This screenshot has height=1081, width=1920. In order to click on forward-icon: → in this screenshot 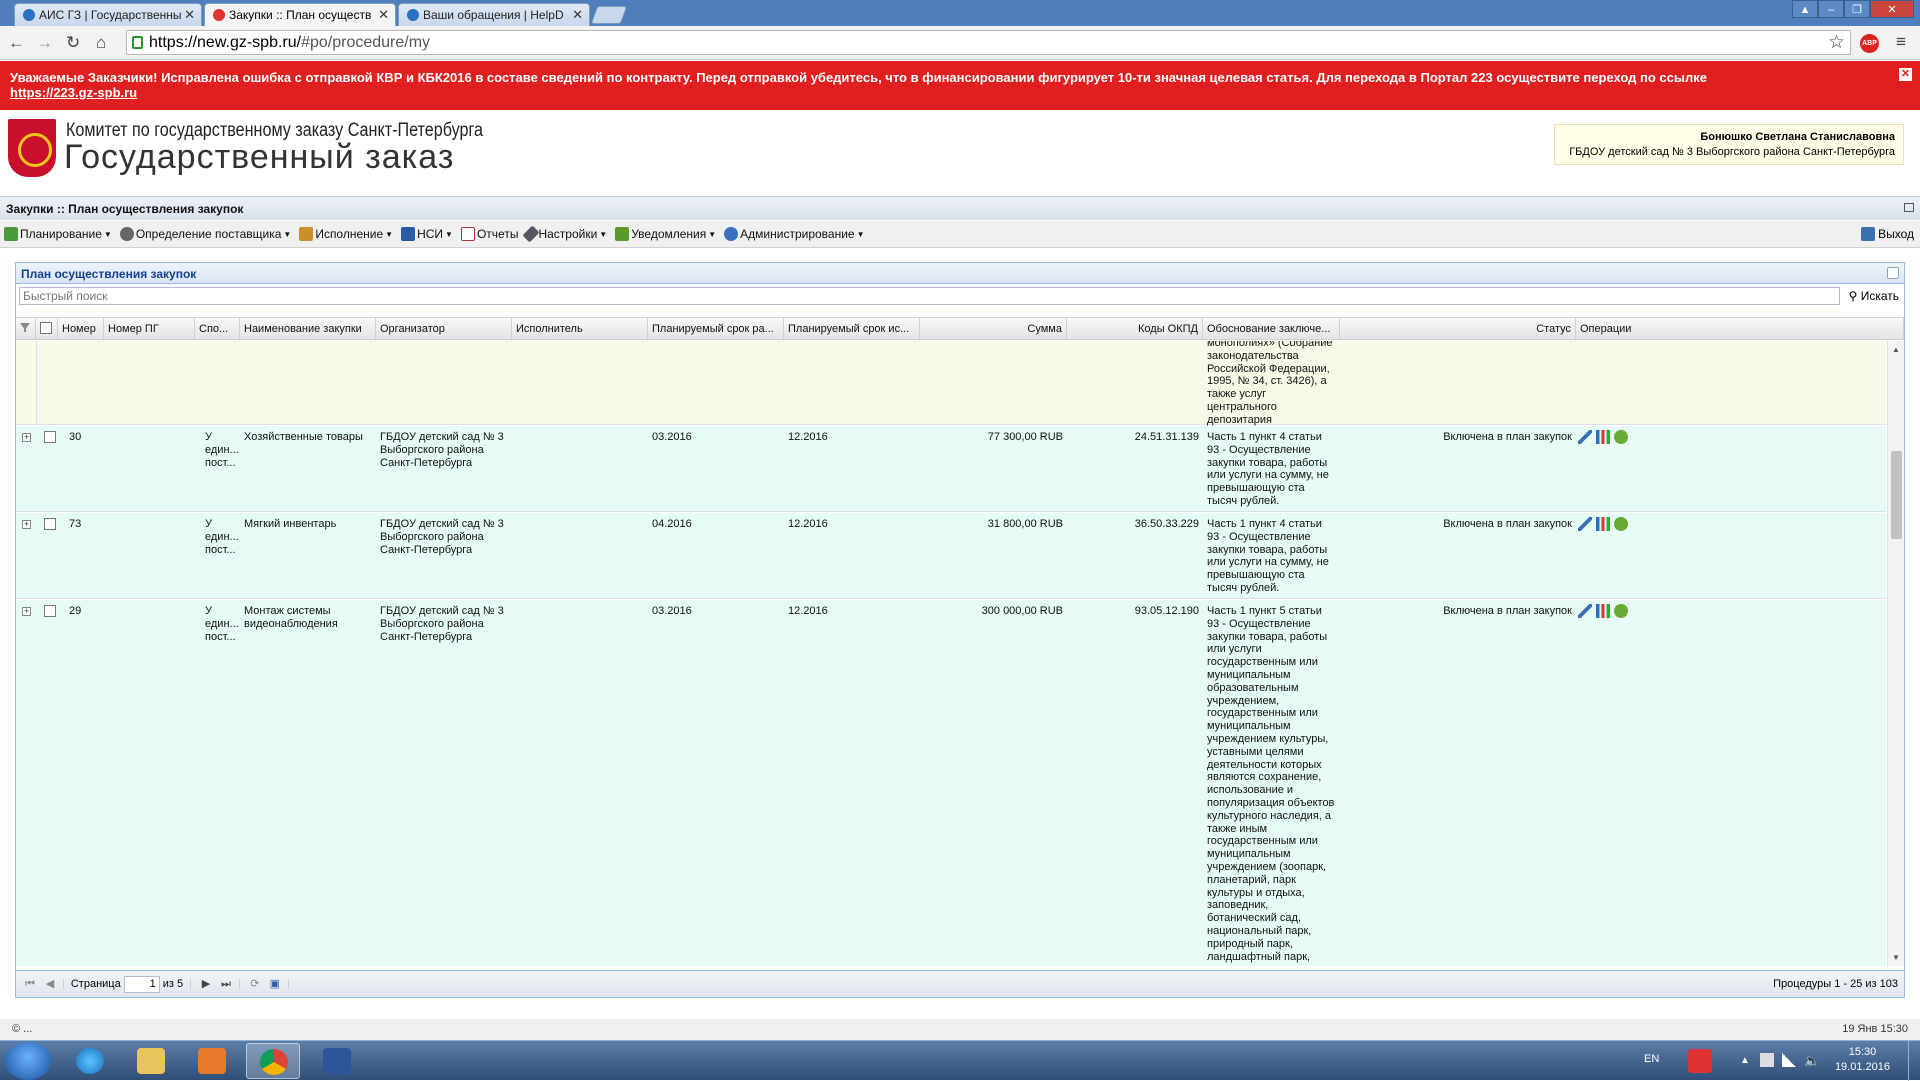, I will do `click(44, 43)`.